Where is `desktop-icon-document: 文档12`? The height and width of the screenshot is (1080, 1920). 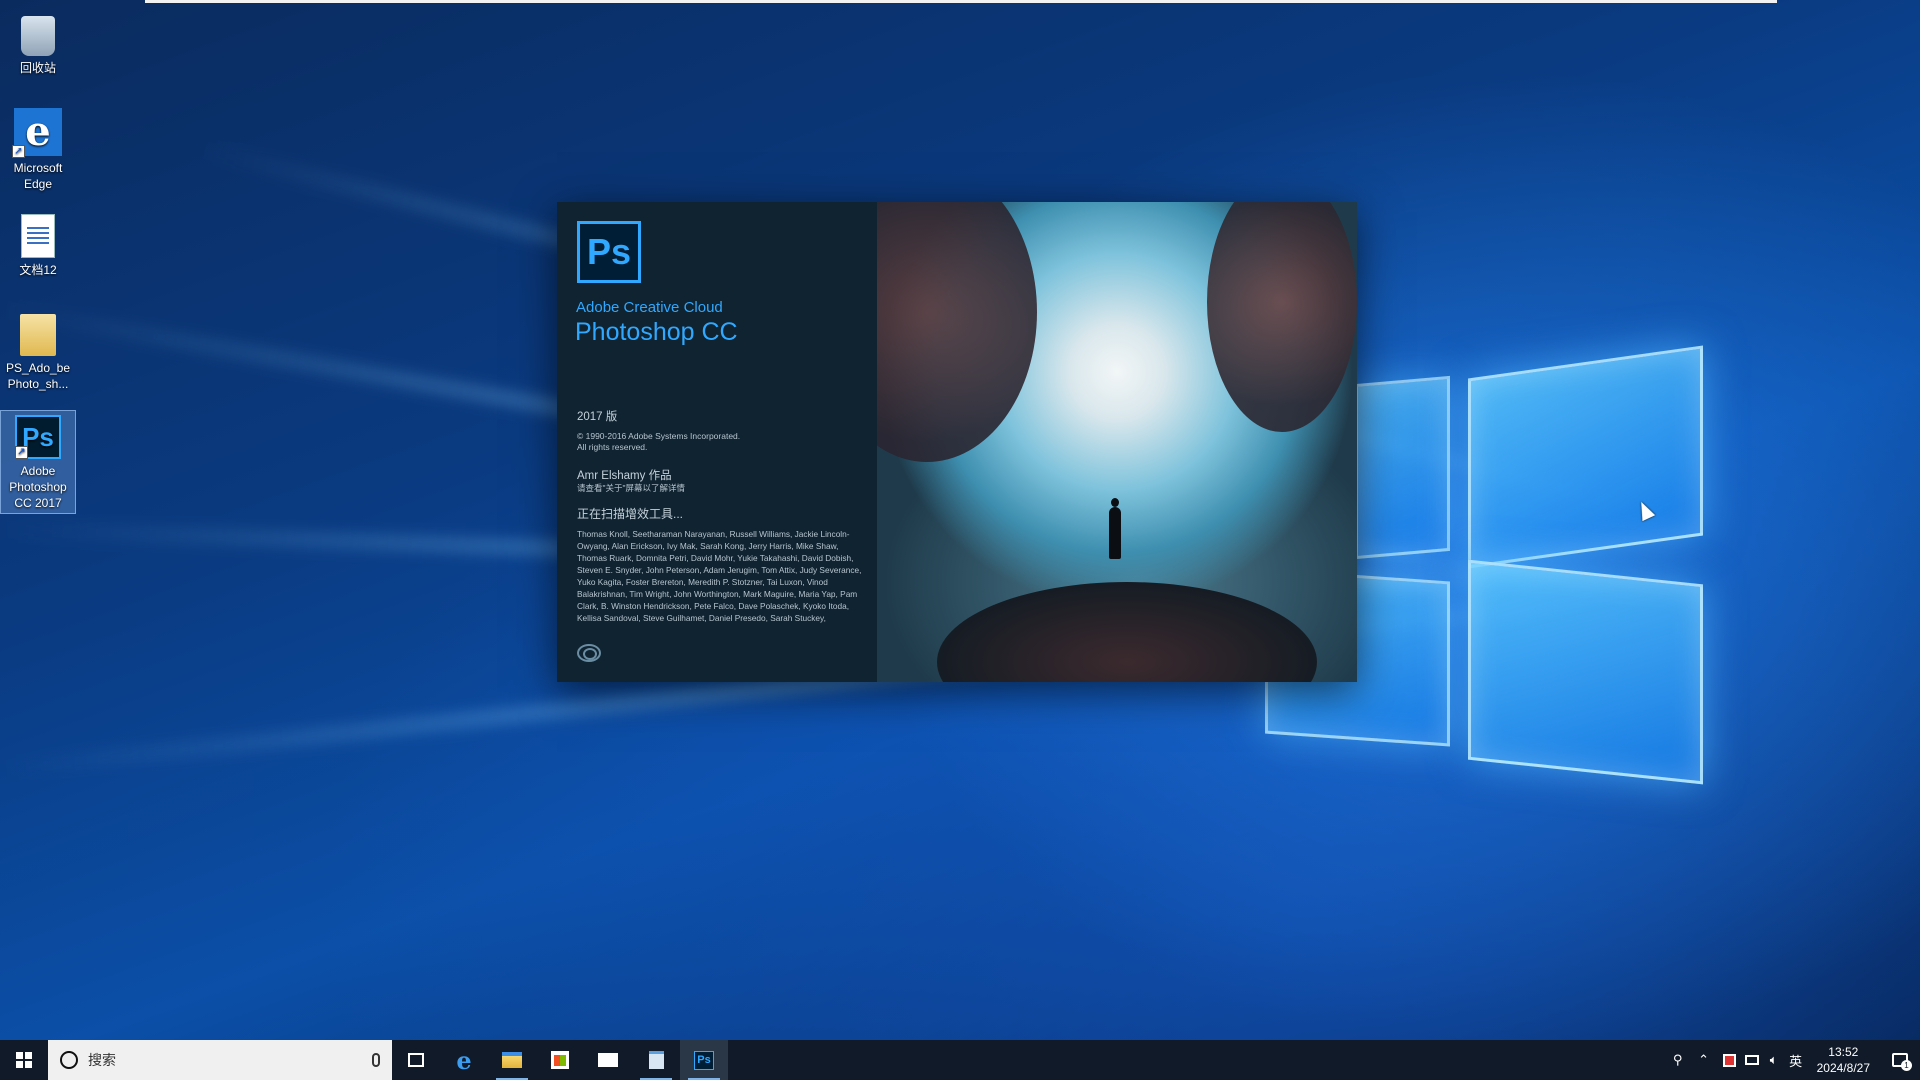
desktop-icon-document: 文档12 is located at coordinates (38, 244).